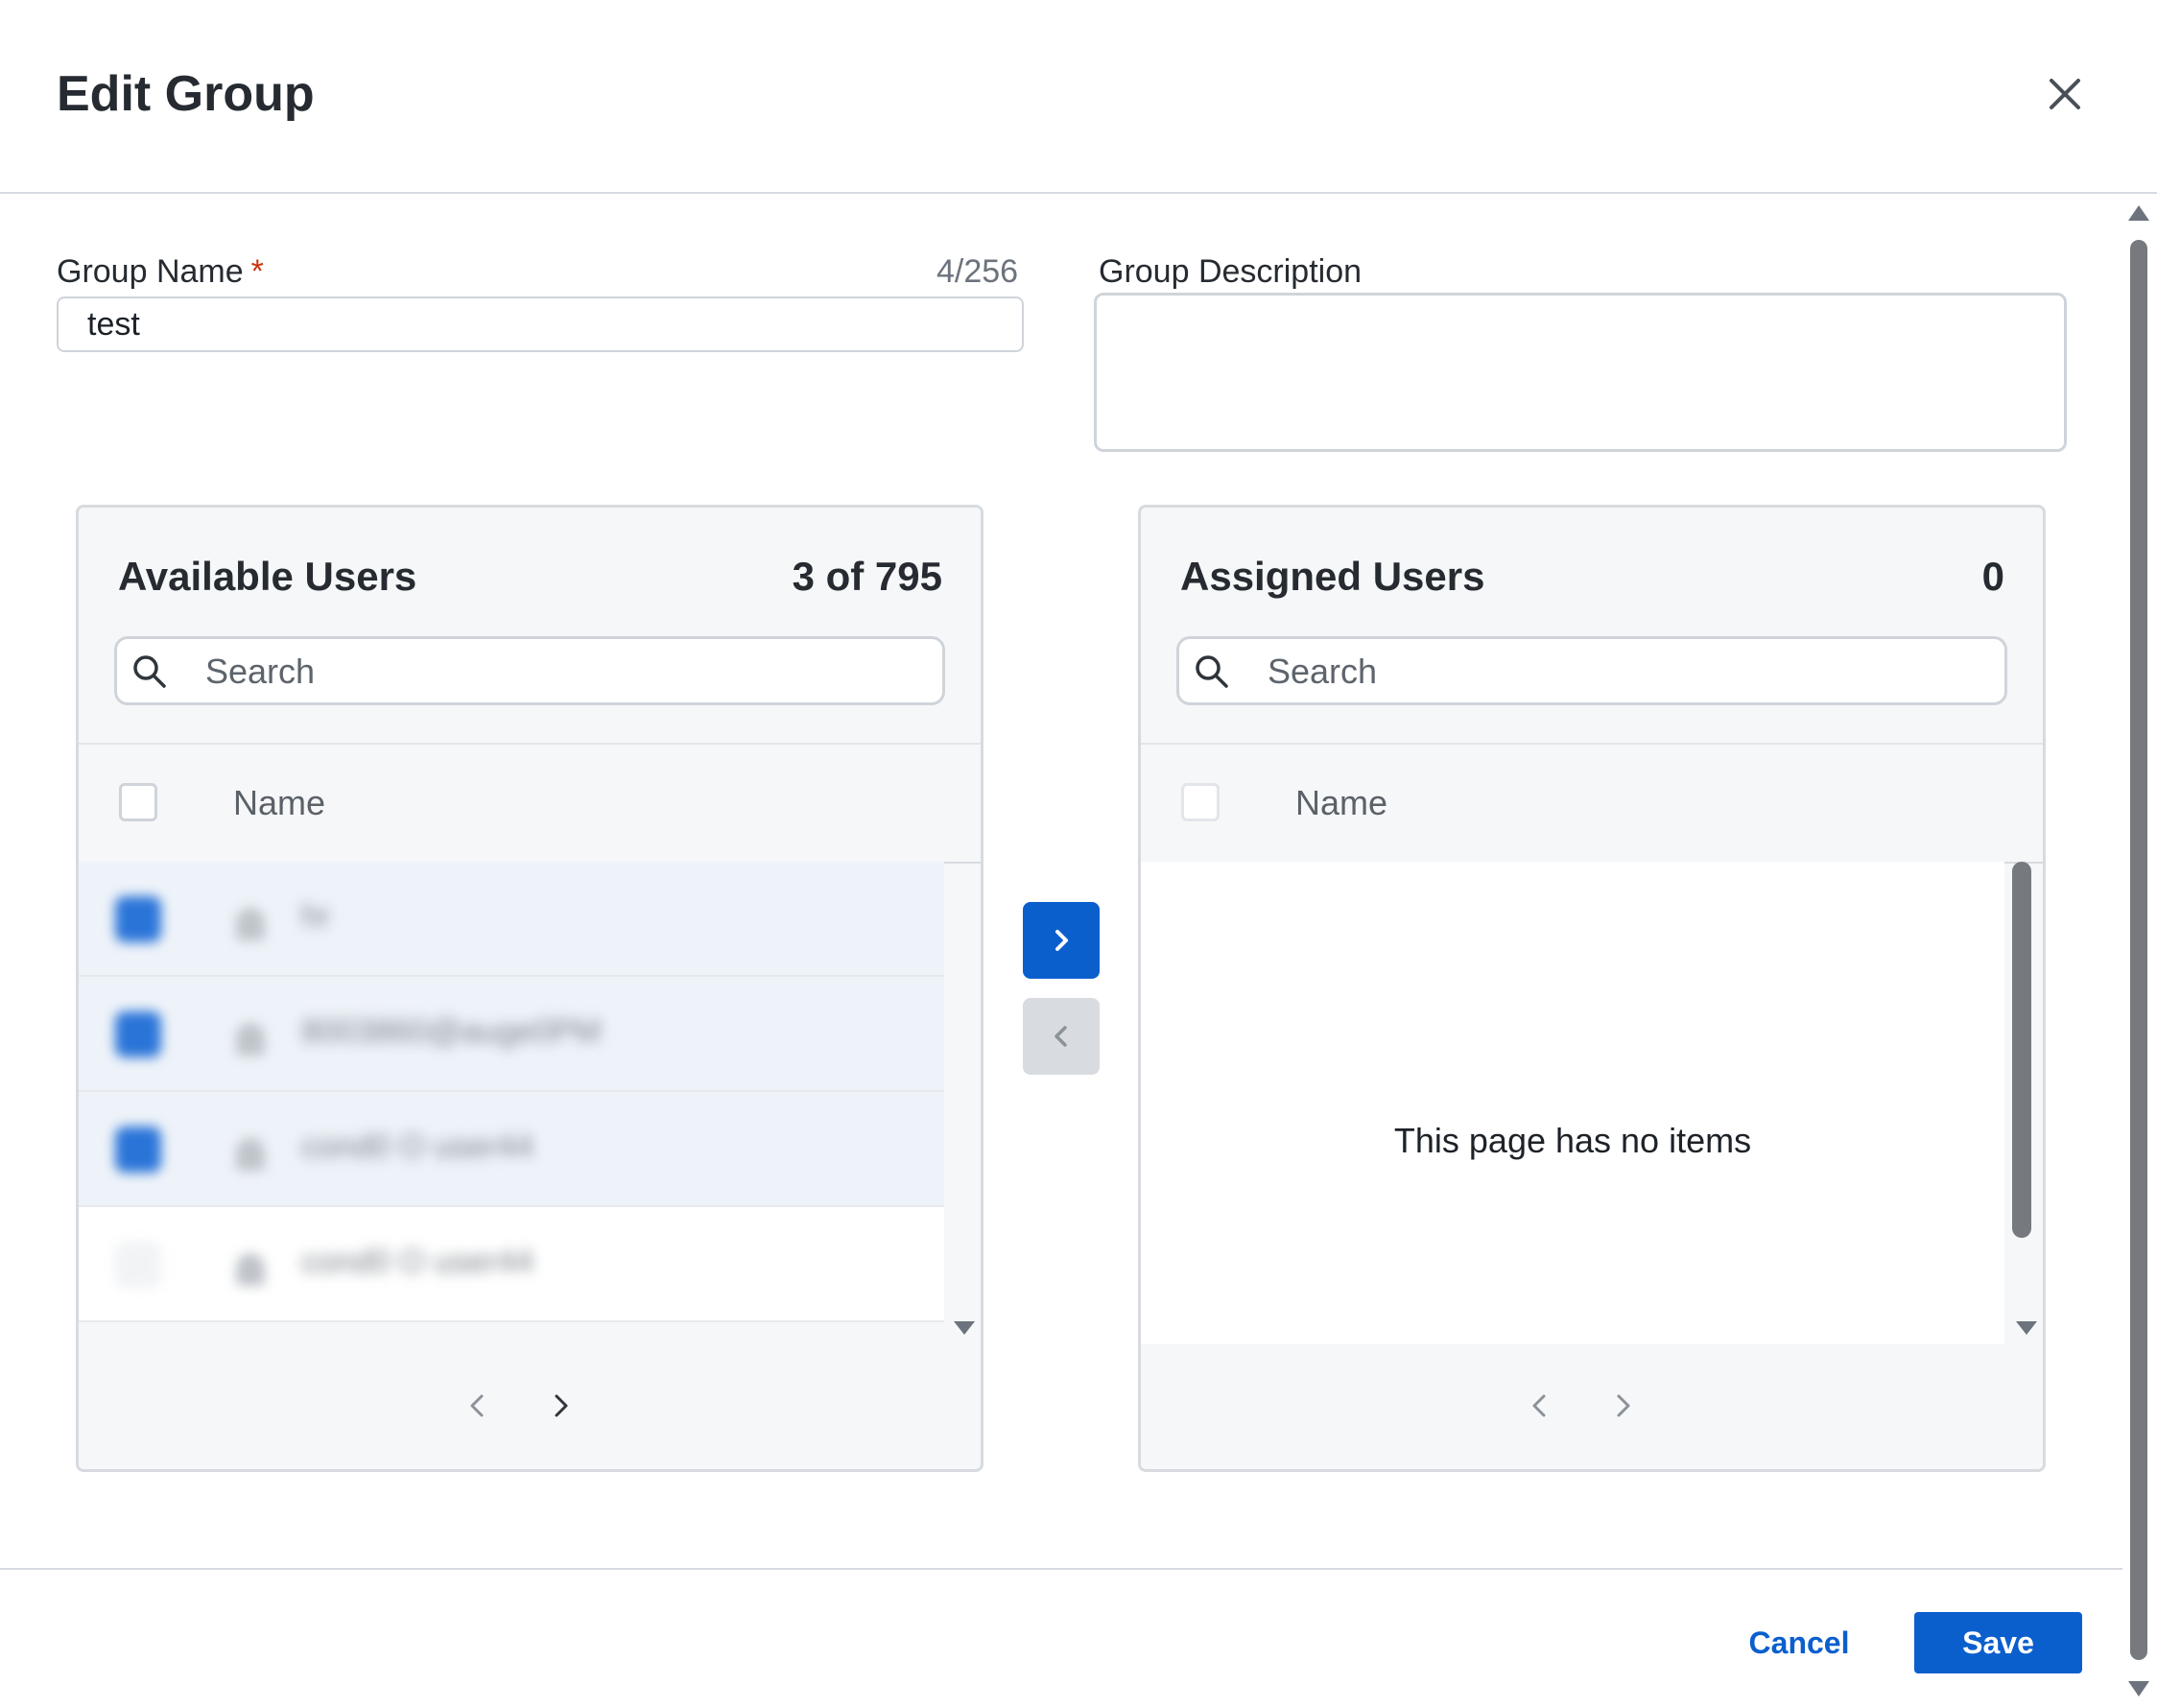  Describe the element at coordinates (570, 671) in the screenshot. I see `available-users-search-input` at that location.